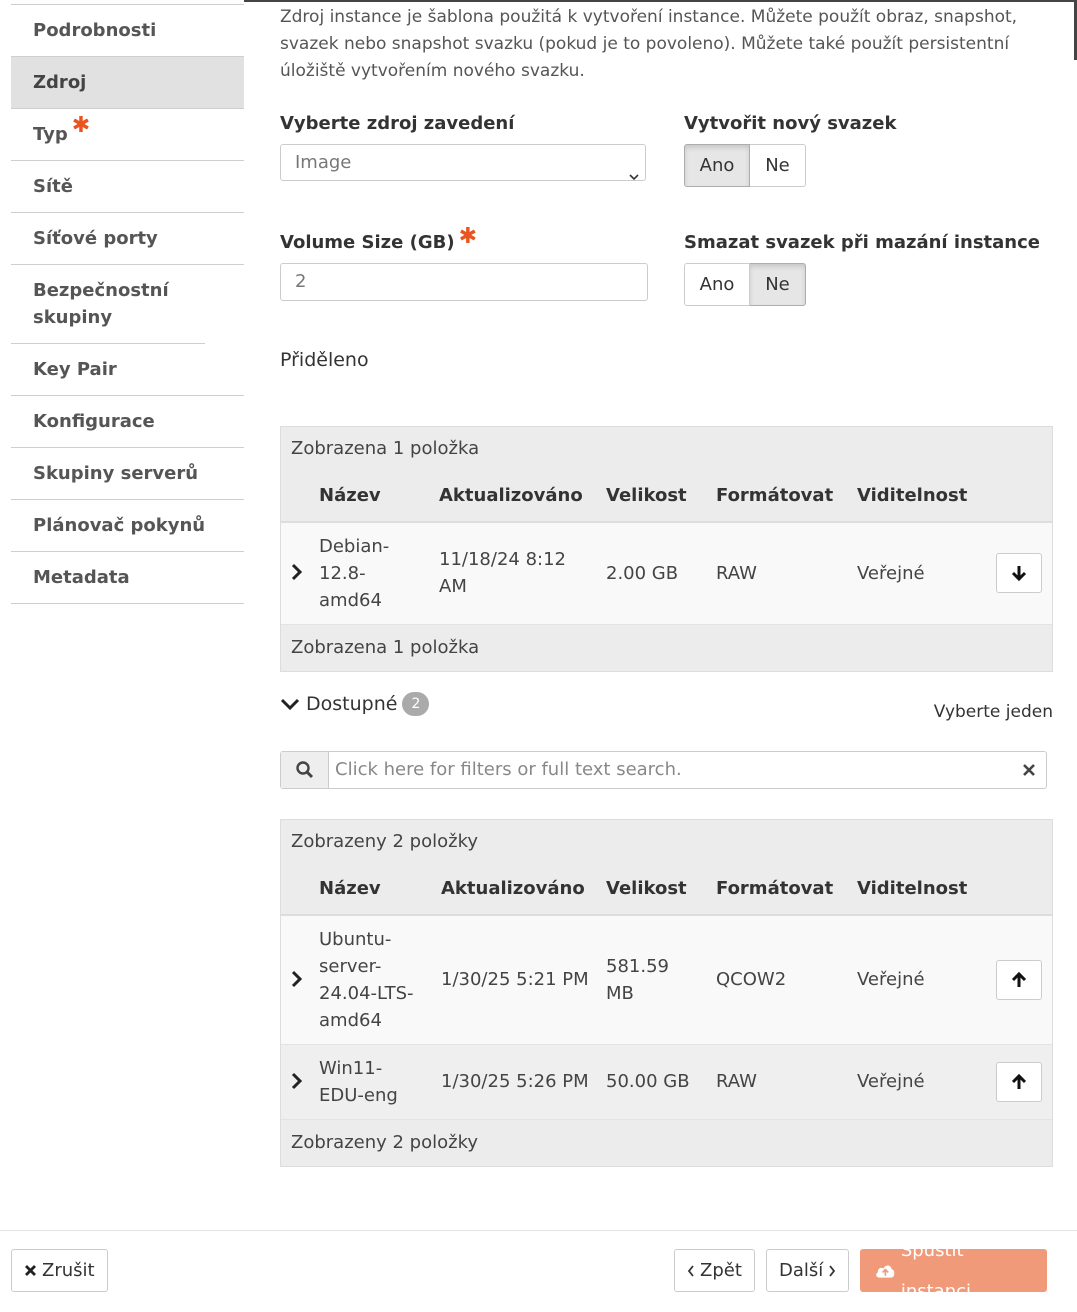 This screenshot has height=1312, width=1077. I want to click on sidebar-item-label: Metadata, so click(81, 577).